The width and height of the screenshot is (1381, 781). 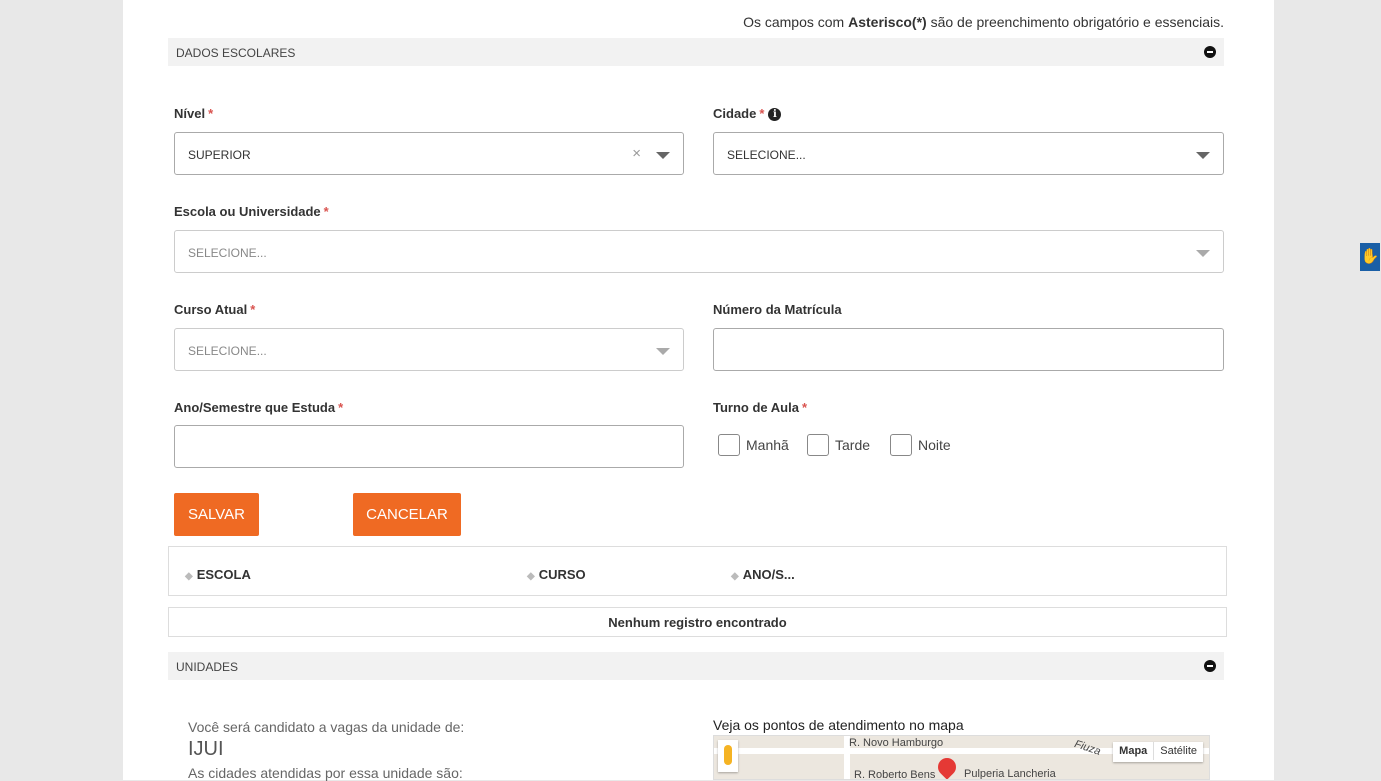 I want to click on nivel-select: SUPERIOR ×, so click(x=429, y=153).